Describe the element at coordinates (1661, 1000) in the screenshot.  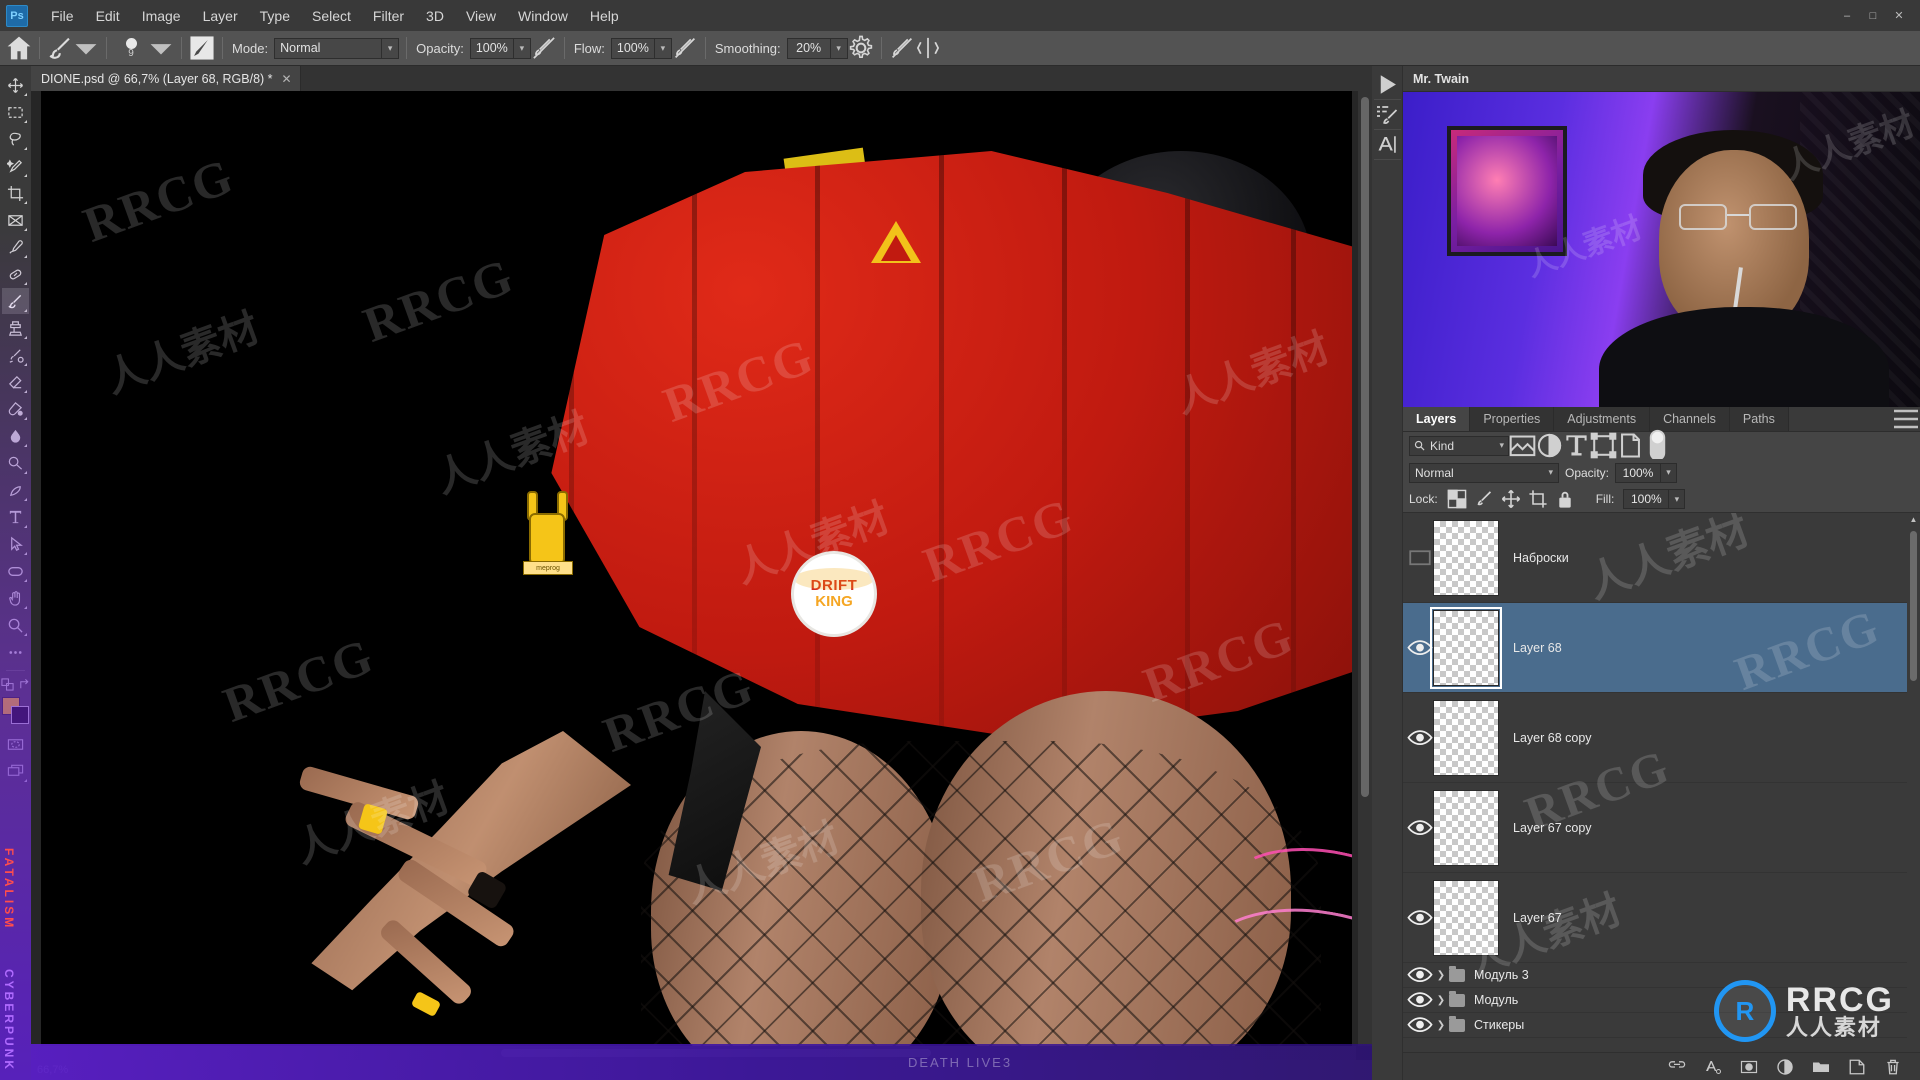
I see `table-row: ❯ Модуль` at that location.